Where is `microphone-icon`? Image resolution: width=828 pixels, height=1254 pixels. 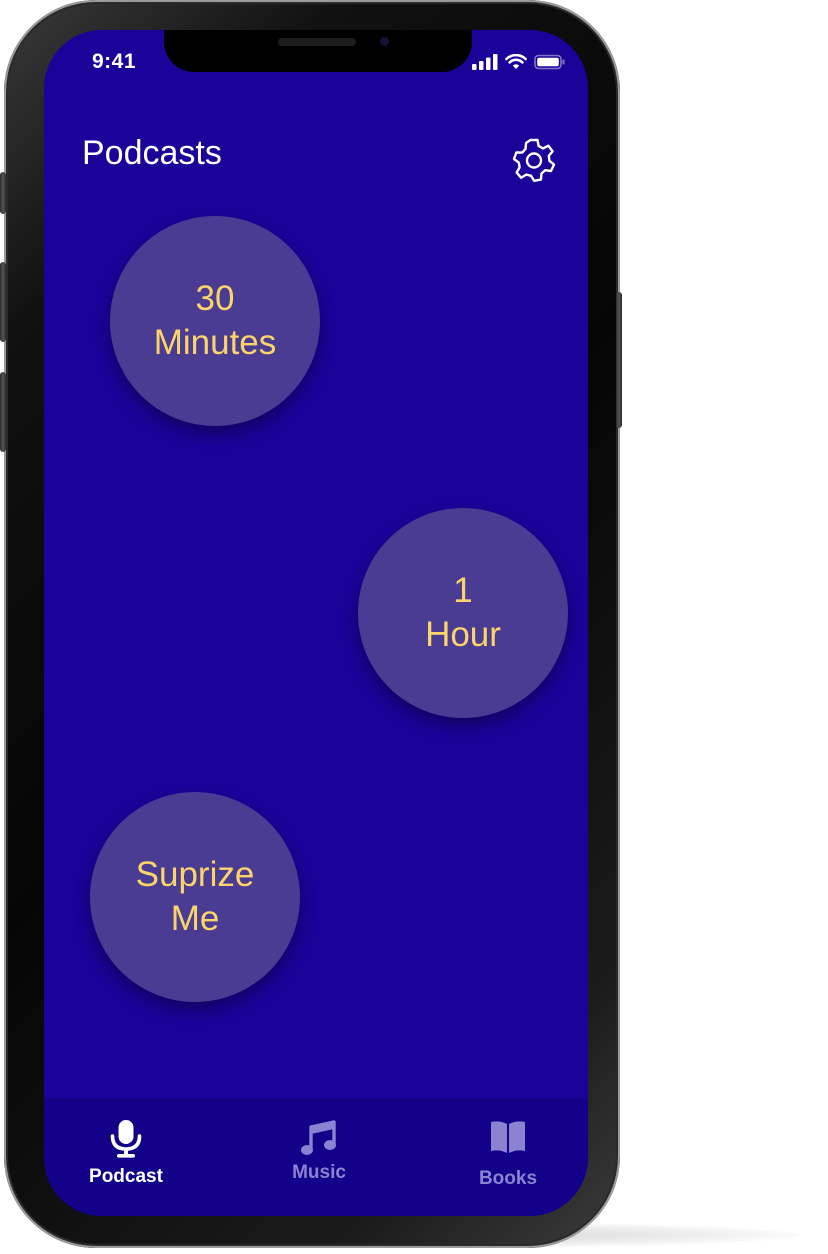
microphone-icon is located at coordinates (126, 1139).